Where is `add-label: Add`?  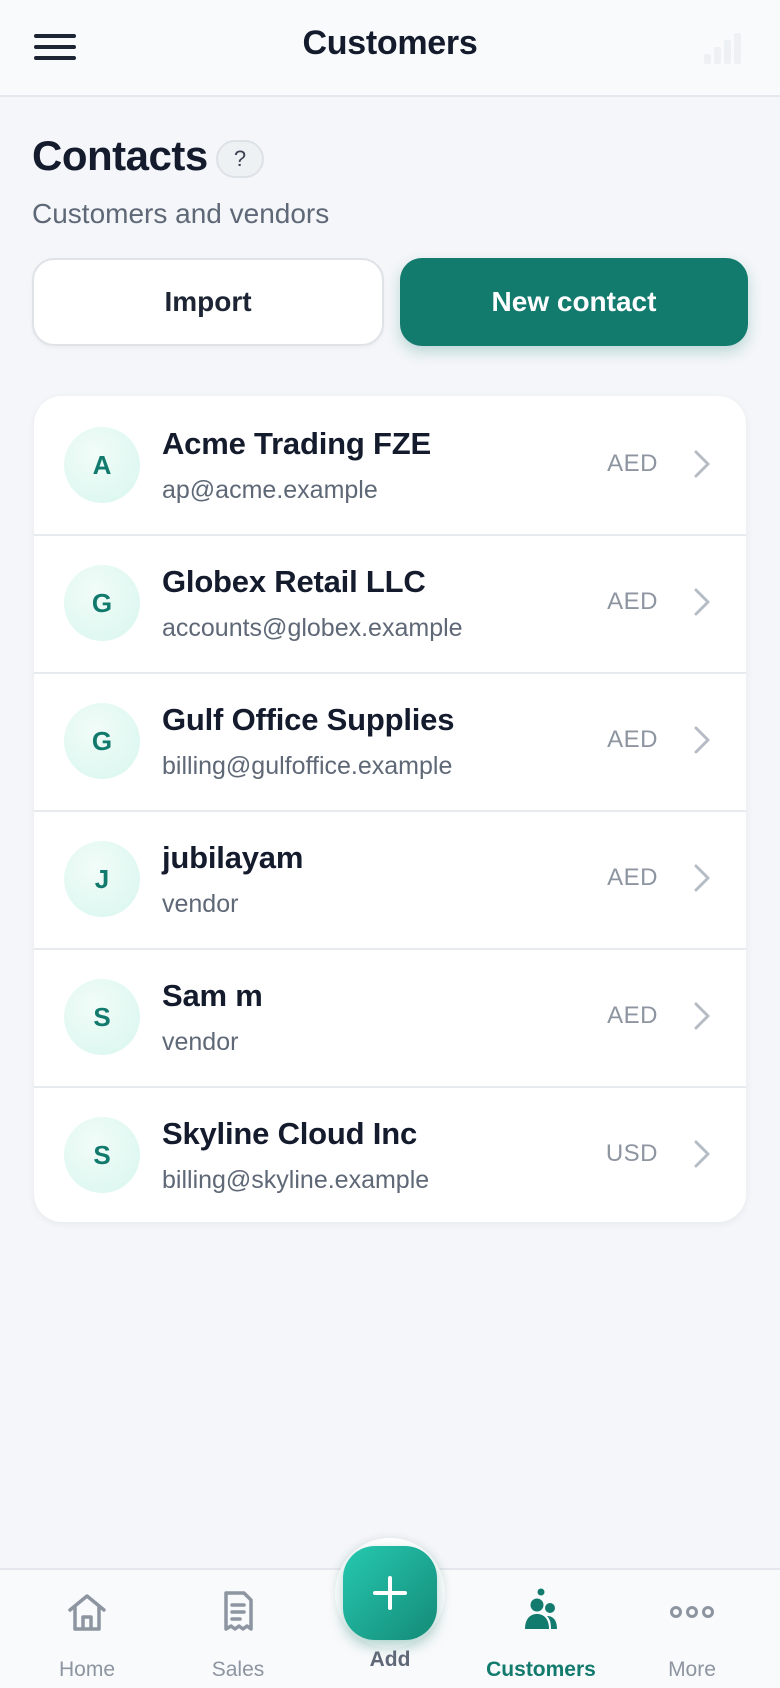
add-label: Add is located at coordinates (390, 1659).